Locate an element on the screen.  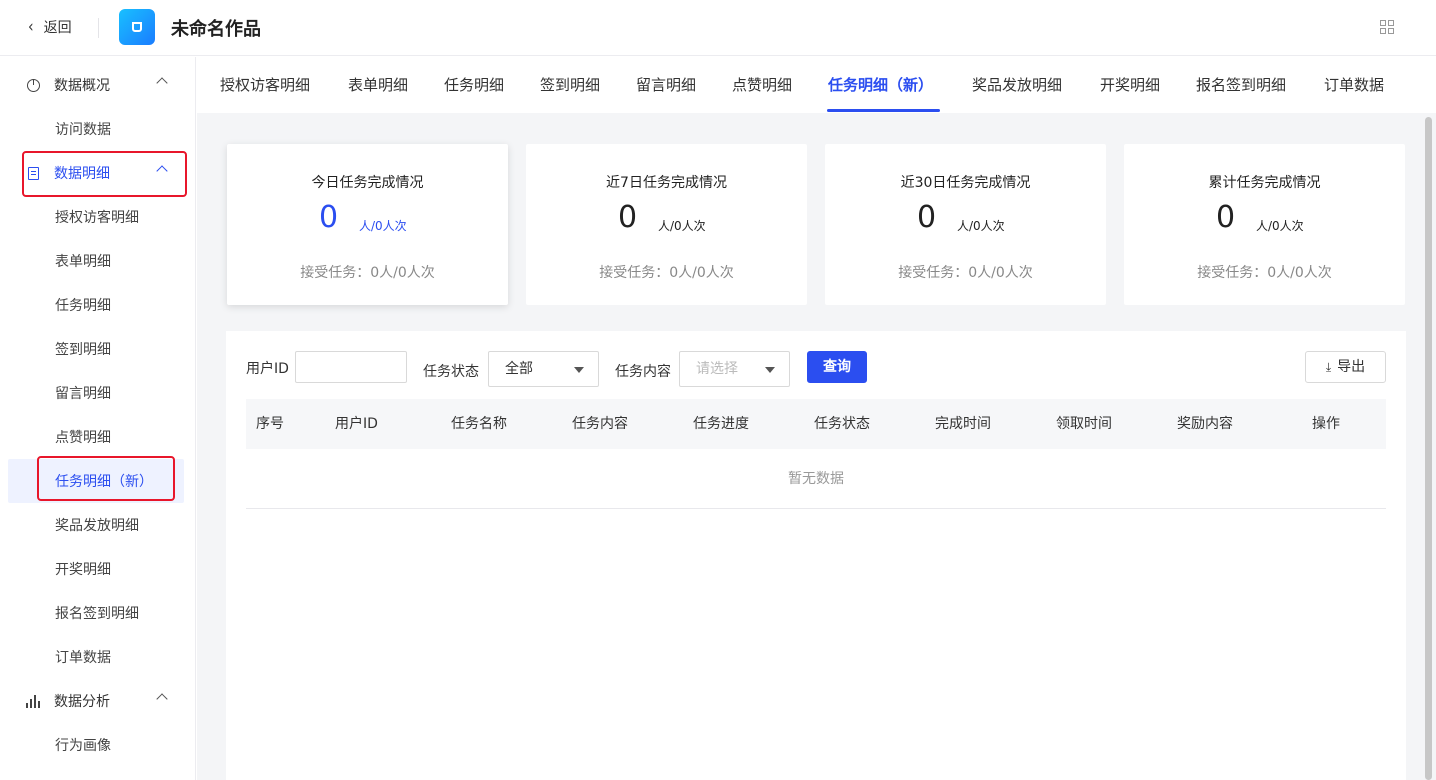
stat-card-7days: 近7日任务完成情况 0 人/0人次 接受任务：0人/0人次 is located at coordinates (666, 224).